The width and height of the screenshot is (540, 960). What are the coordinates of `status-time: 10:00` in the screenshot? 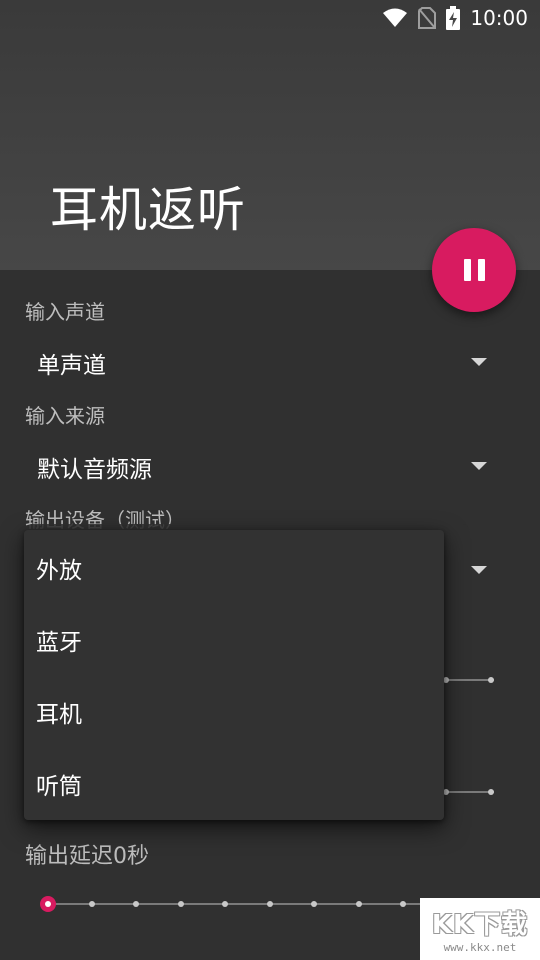 It's located at (499, 18).